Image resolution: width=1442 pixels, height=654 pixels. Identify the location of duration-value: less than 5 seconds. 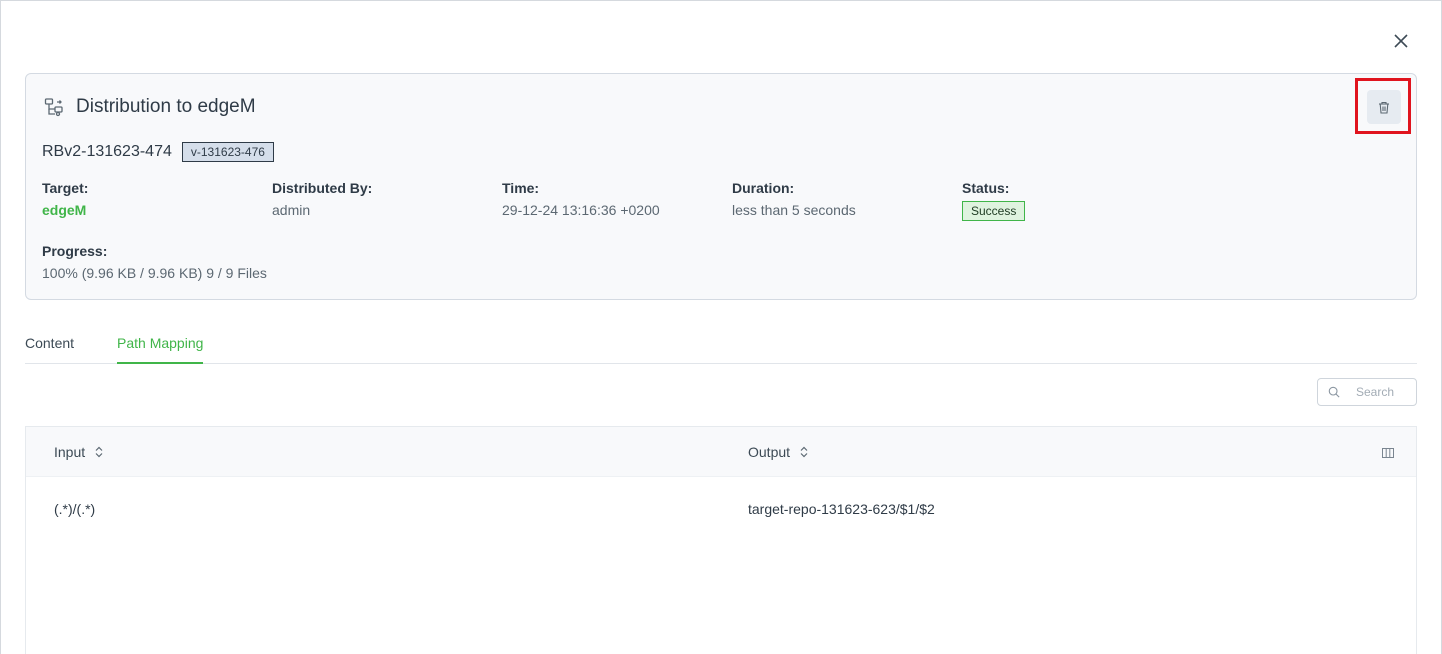
(794, 210).